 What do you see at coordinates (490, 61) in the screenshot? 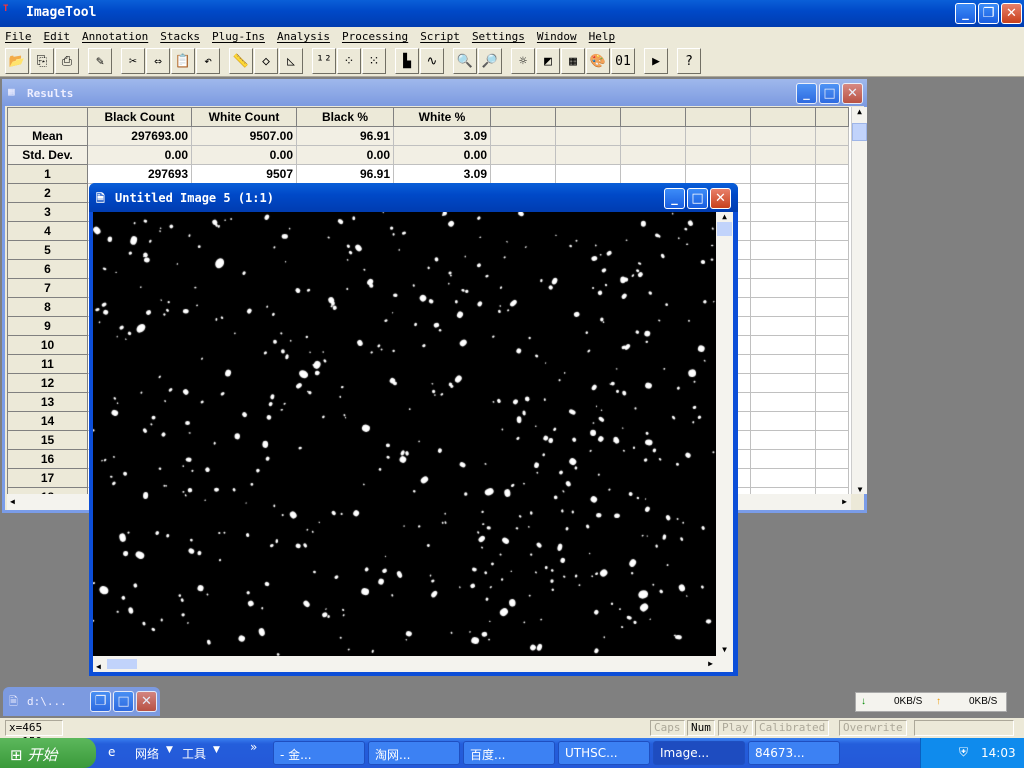
I see `zoom-out-button: 🔎` at bounding box center [490, 61].